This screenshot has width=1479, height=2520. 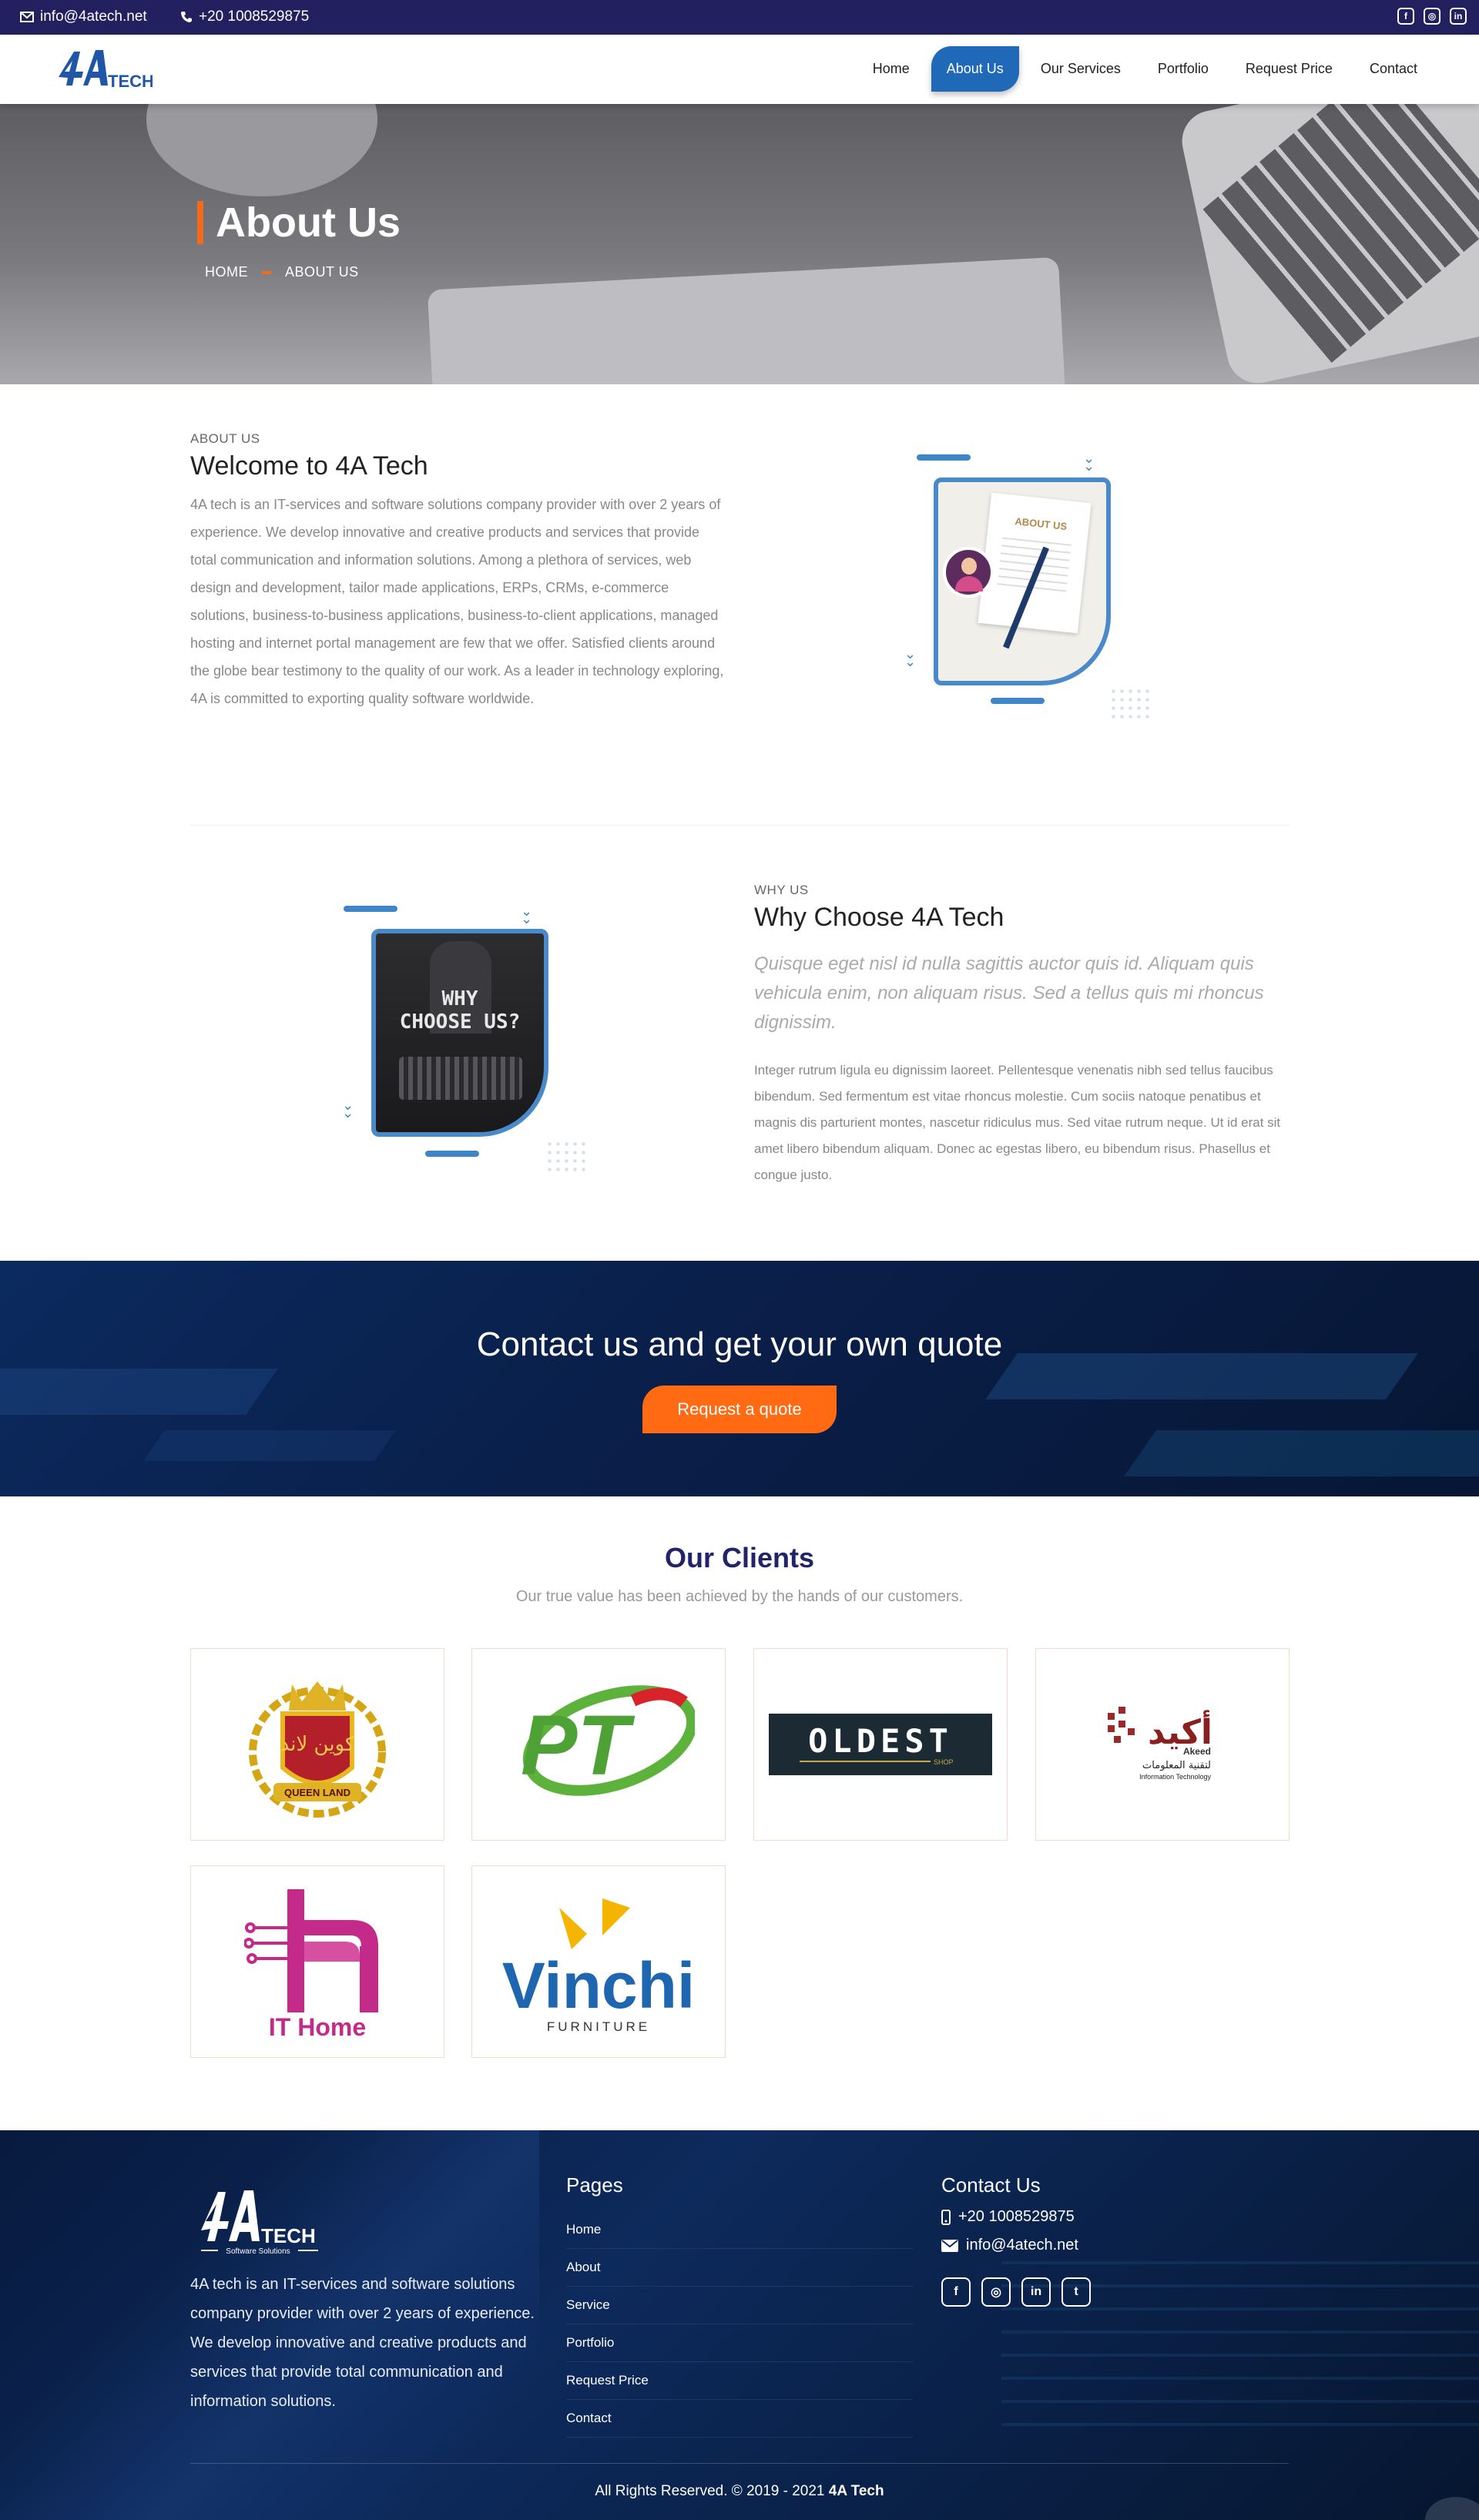 I want to click on avatar-icon, so click(x=968, y=573).